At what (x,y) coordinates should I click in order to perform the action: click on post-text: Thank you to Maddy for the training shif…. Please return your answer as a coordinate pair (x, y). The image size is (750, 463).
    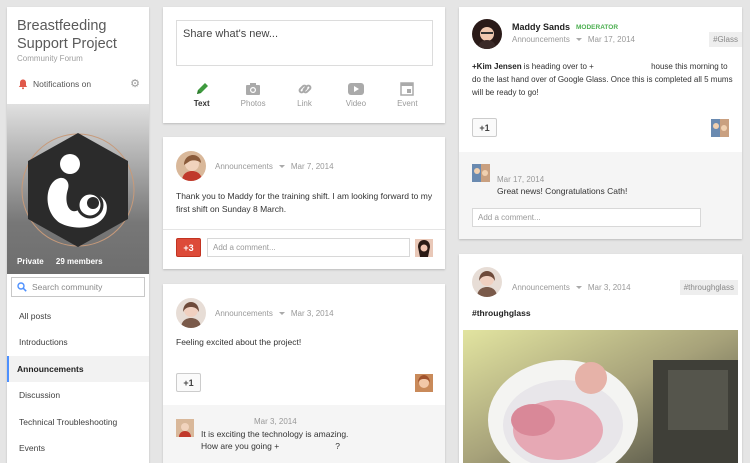
    Looking at the image, I should click on (304, 202).